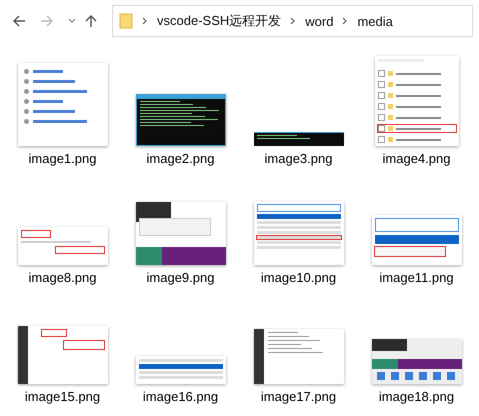 The width and height of the screenshot is (479, 416). Describe the element at coordinates (298, 396) in the screenshot. I see `file-name: image17.png` at that location.